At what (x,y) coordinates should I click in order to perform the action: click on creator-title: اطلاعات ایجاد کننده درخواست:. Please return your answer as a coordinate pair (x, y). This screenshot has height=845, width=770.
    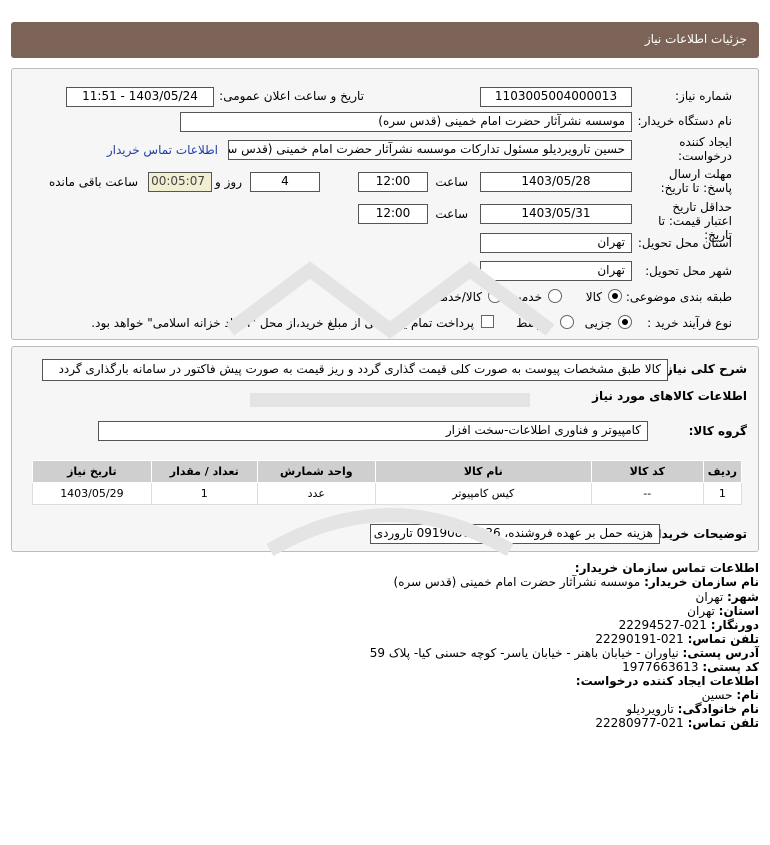
    Looking at the image, I should click on (667, 681).